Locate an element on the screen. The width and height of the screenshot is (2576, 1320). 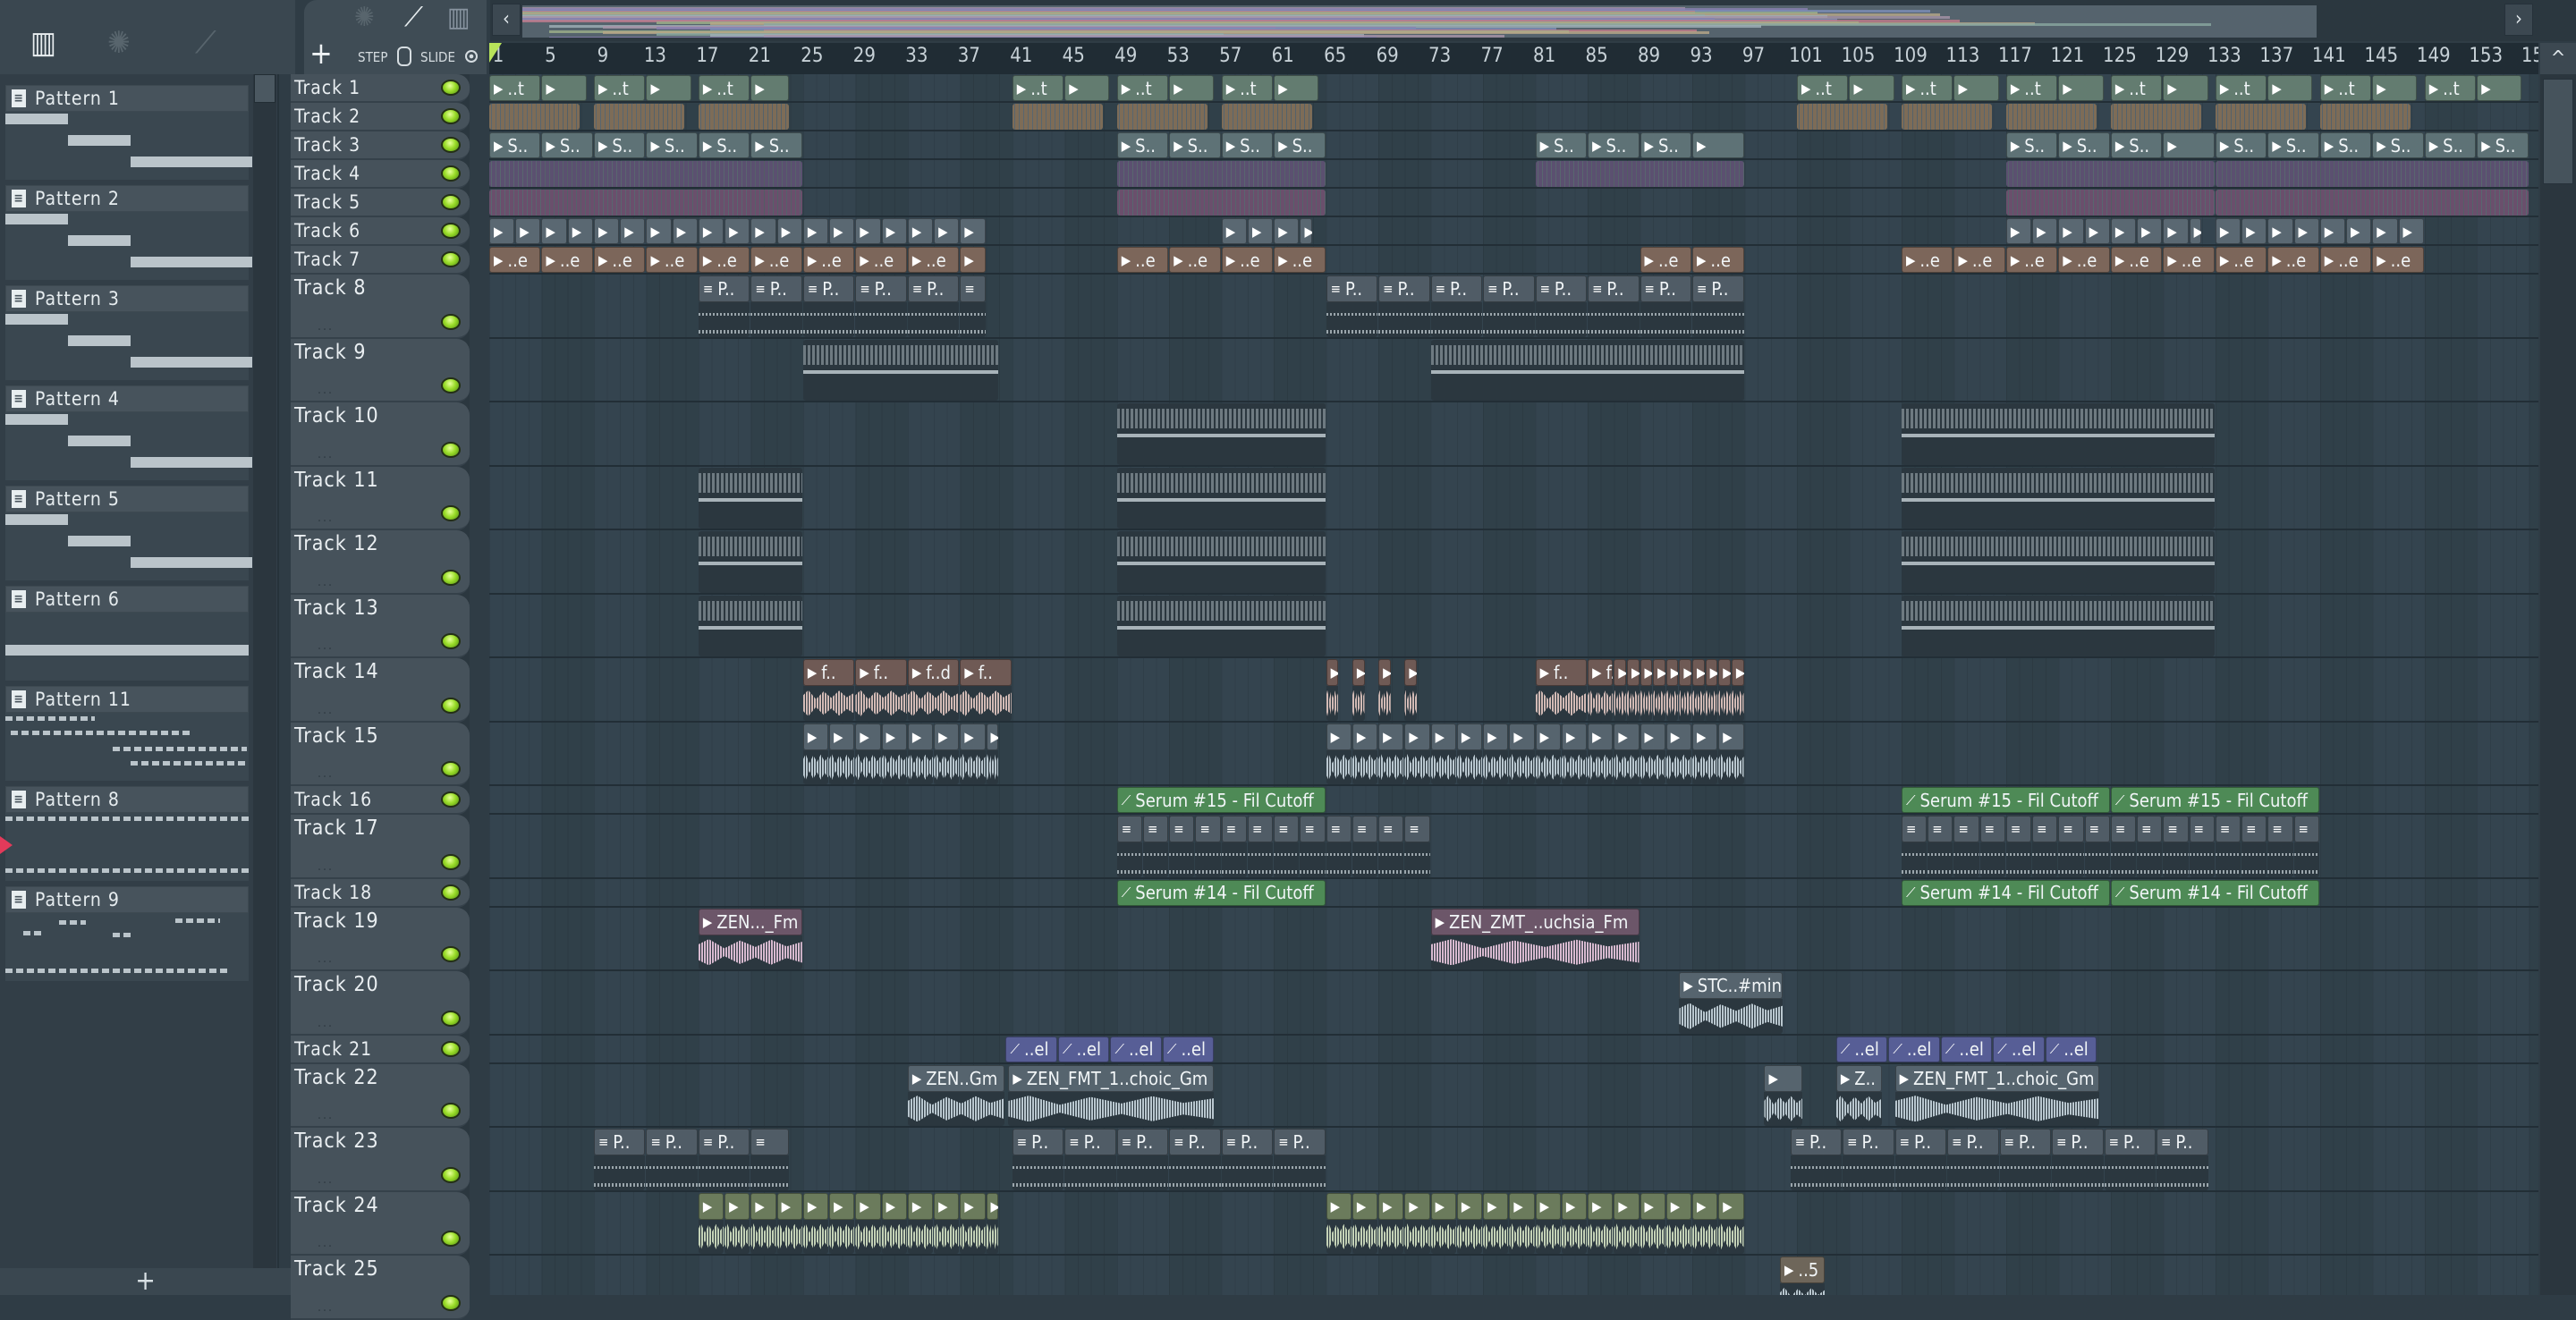
pattern-clip is located at coordinates (1221, 434).